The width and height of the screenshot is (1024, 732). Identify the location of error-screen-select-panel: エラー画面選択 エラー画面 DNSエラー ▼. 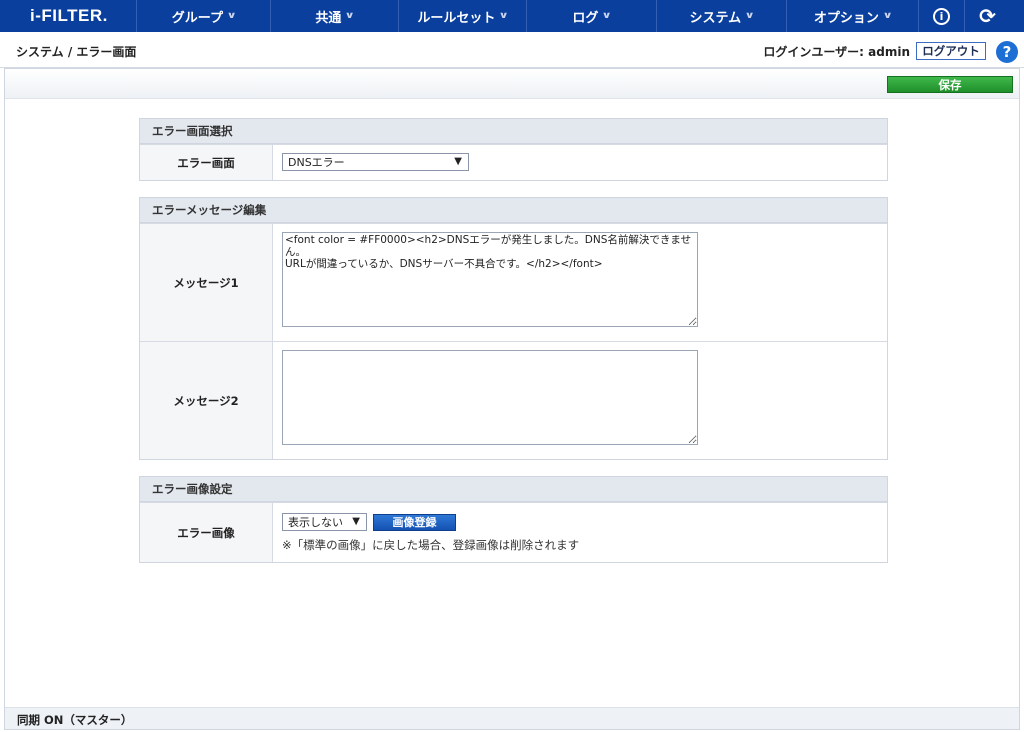
(513, 149).